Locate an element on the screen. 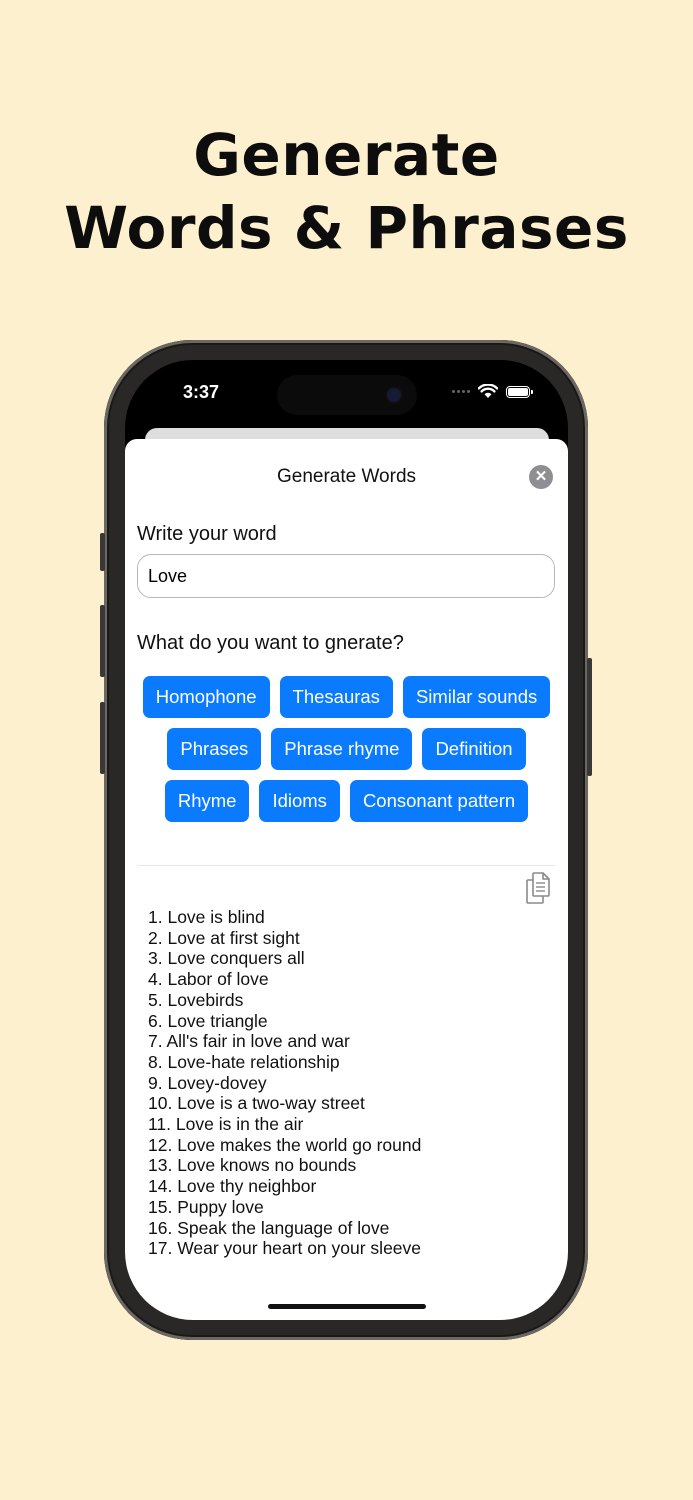 Image resolution: width=693 pixels, height=1500 pixels. status-time: 3:37 is located at coordinates (201, 392).